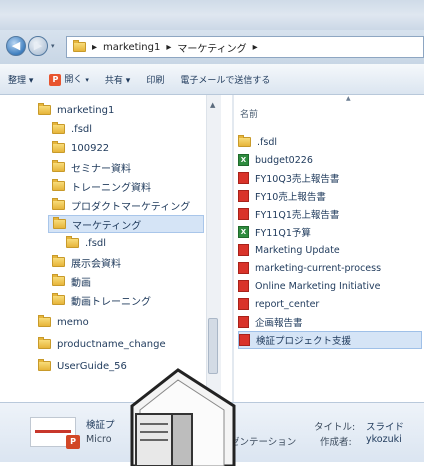  I want to click on details-title-value: スライド, so click(385, 427).